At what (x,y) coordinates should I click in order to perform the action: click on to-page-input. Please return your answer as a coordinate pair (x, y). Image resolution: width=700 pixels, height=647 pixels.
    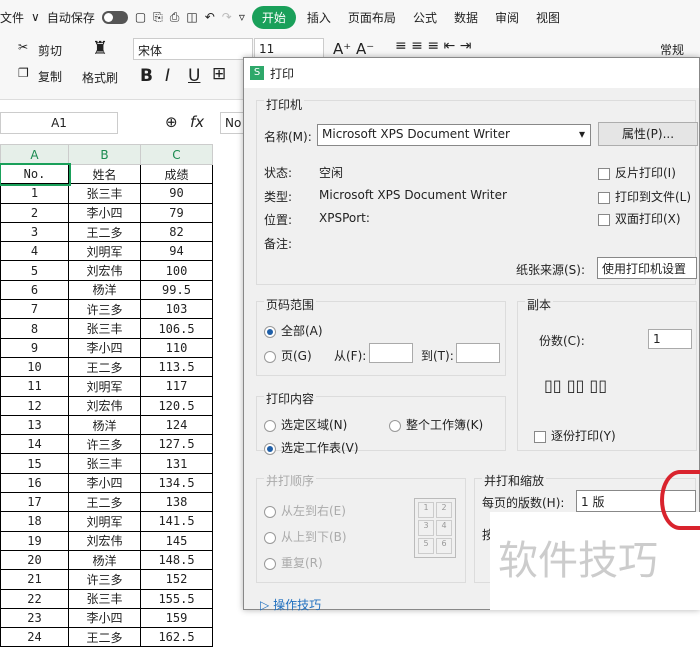
    Looking at the image, I should click on (478, 353).